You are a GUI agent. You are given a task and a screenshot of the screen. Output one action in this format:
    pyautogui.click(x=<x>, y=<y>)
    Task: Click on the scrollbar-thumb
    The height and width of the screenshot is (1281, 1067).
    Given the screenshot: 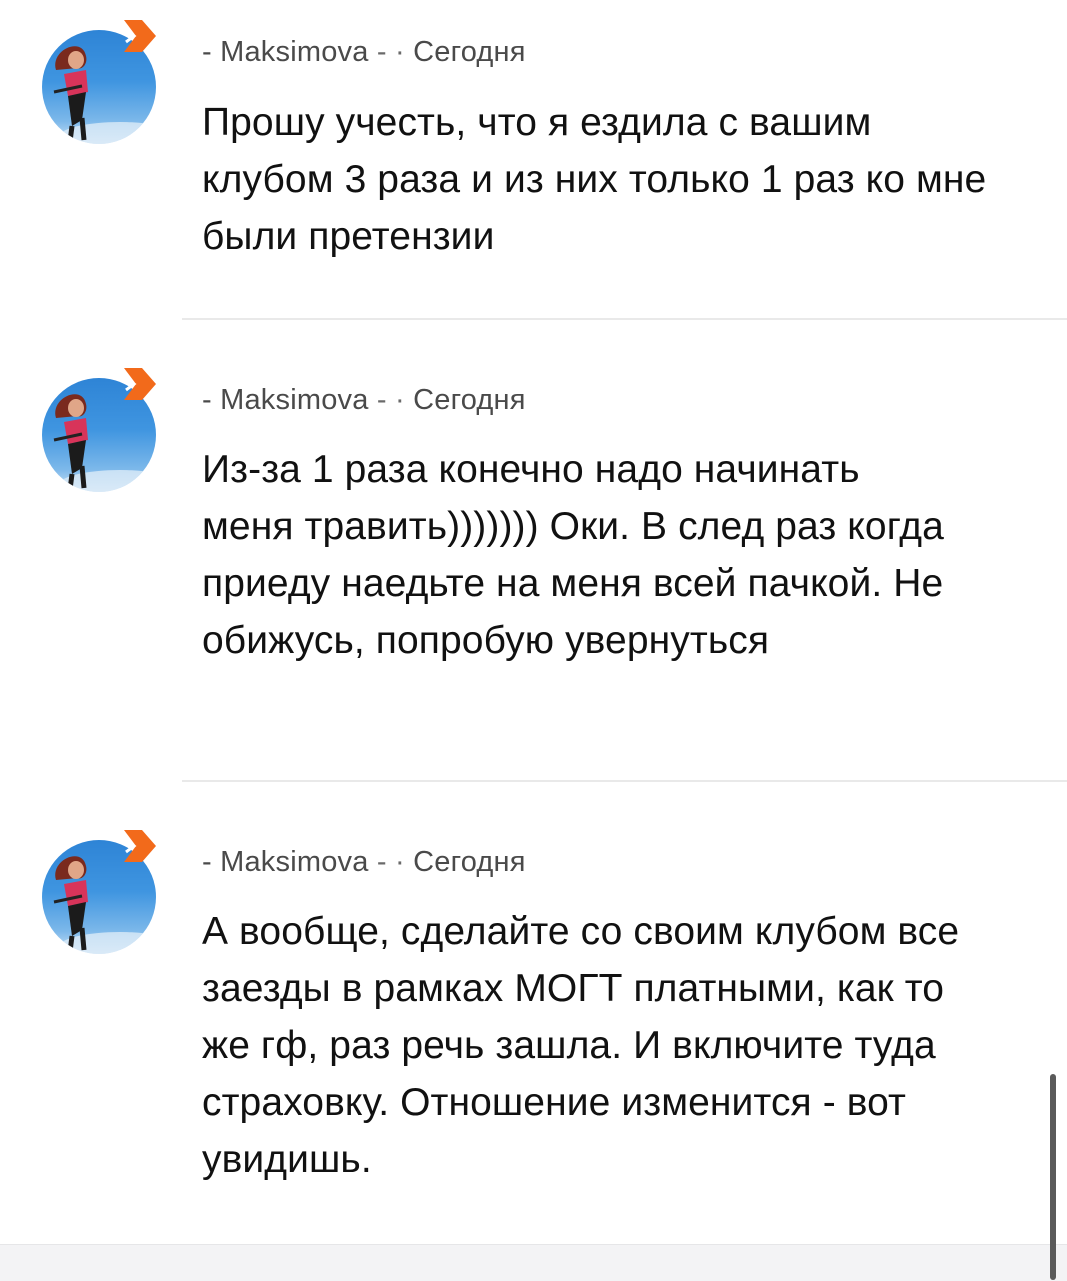 What is the action you would take?
    pyautogui.click(x=1053, y=1177)
    